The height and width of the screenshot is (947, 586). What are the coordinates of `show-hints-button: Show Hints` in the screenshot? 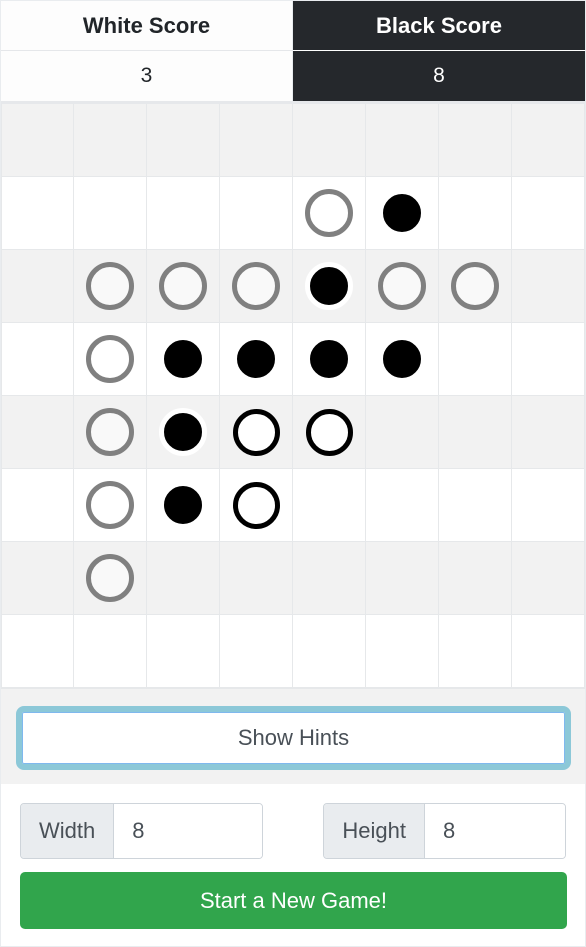 It's located at (293, 738).